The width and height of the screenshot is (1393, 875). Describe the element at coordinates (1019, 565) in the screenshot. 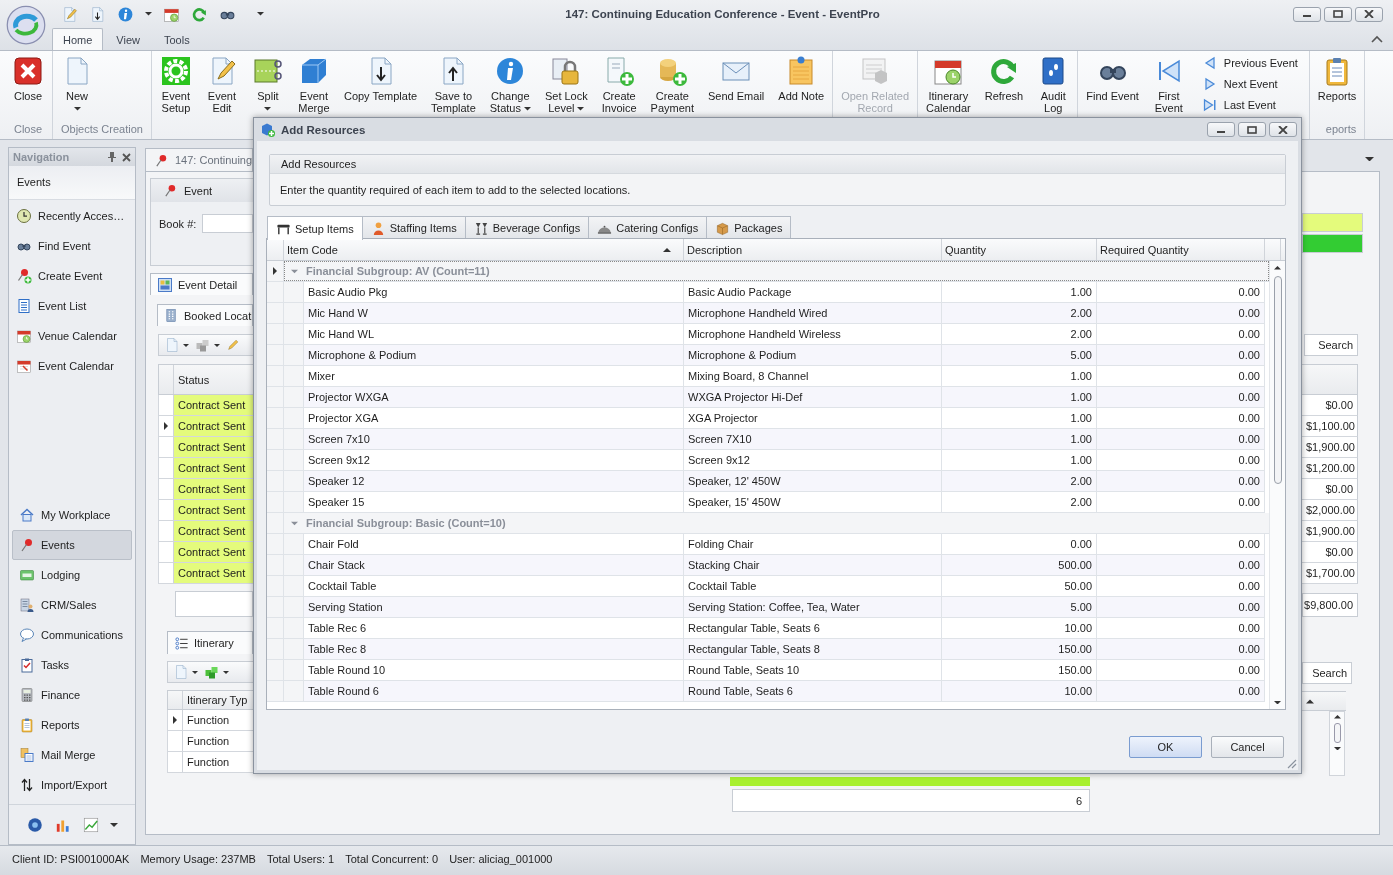

I see `quantity-field: 500.00` at that location.